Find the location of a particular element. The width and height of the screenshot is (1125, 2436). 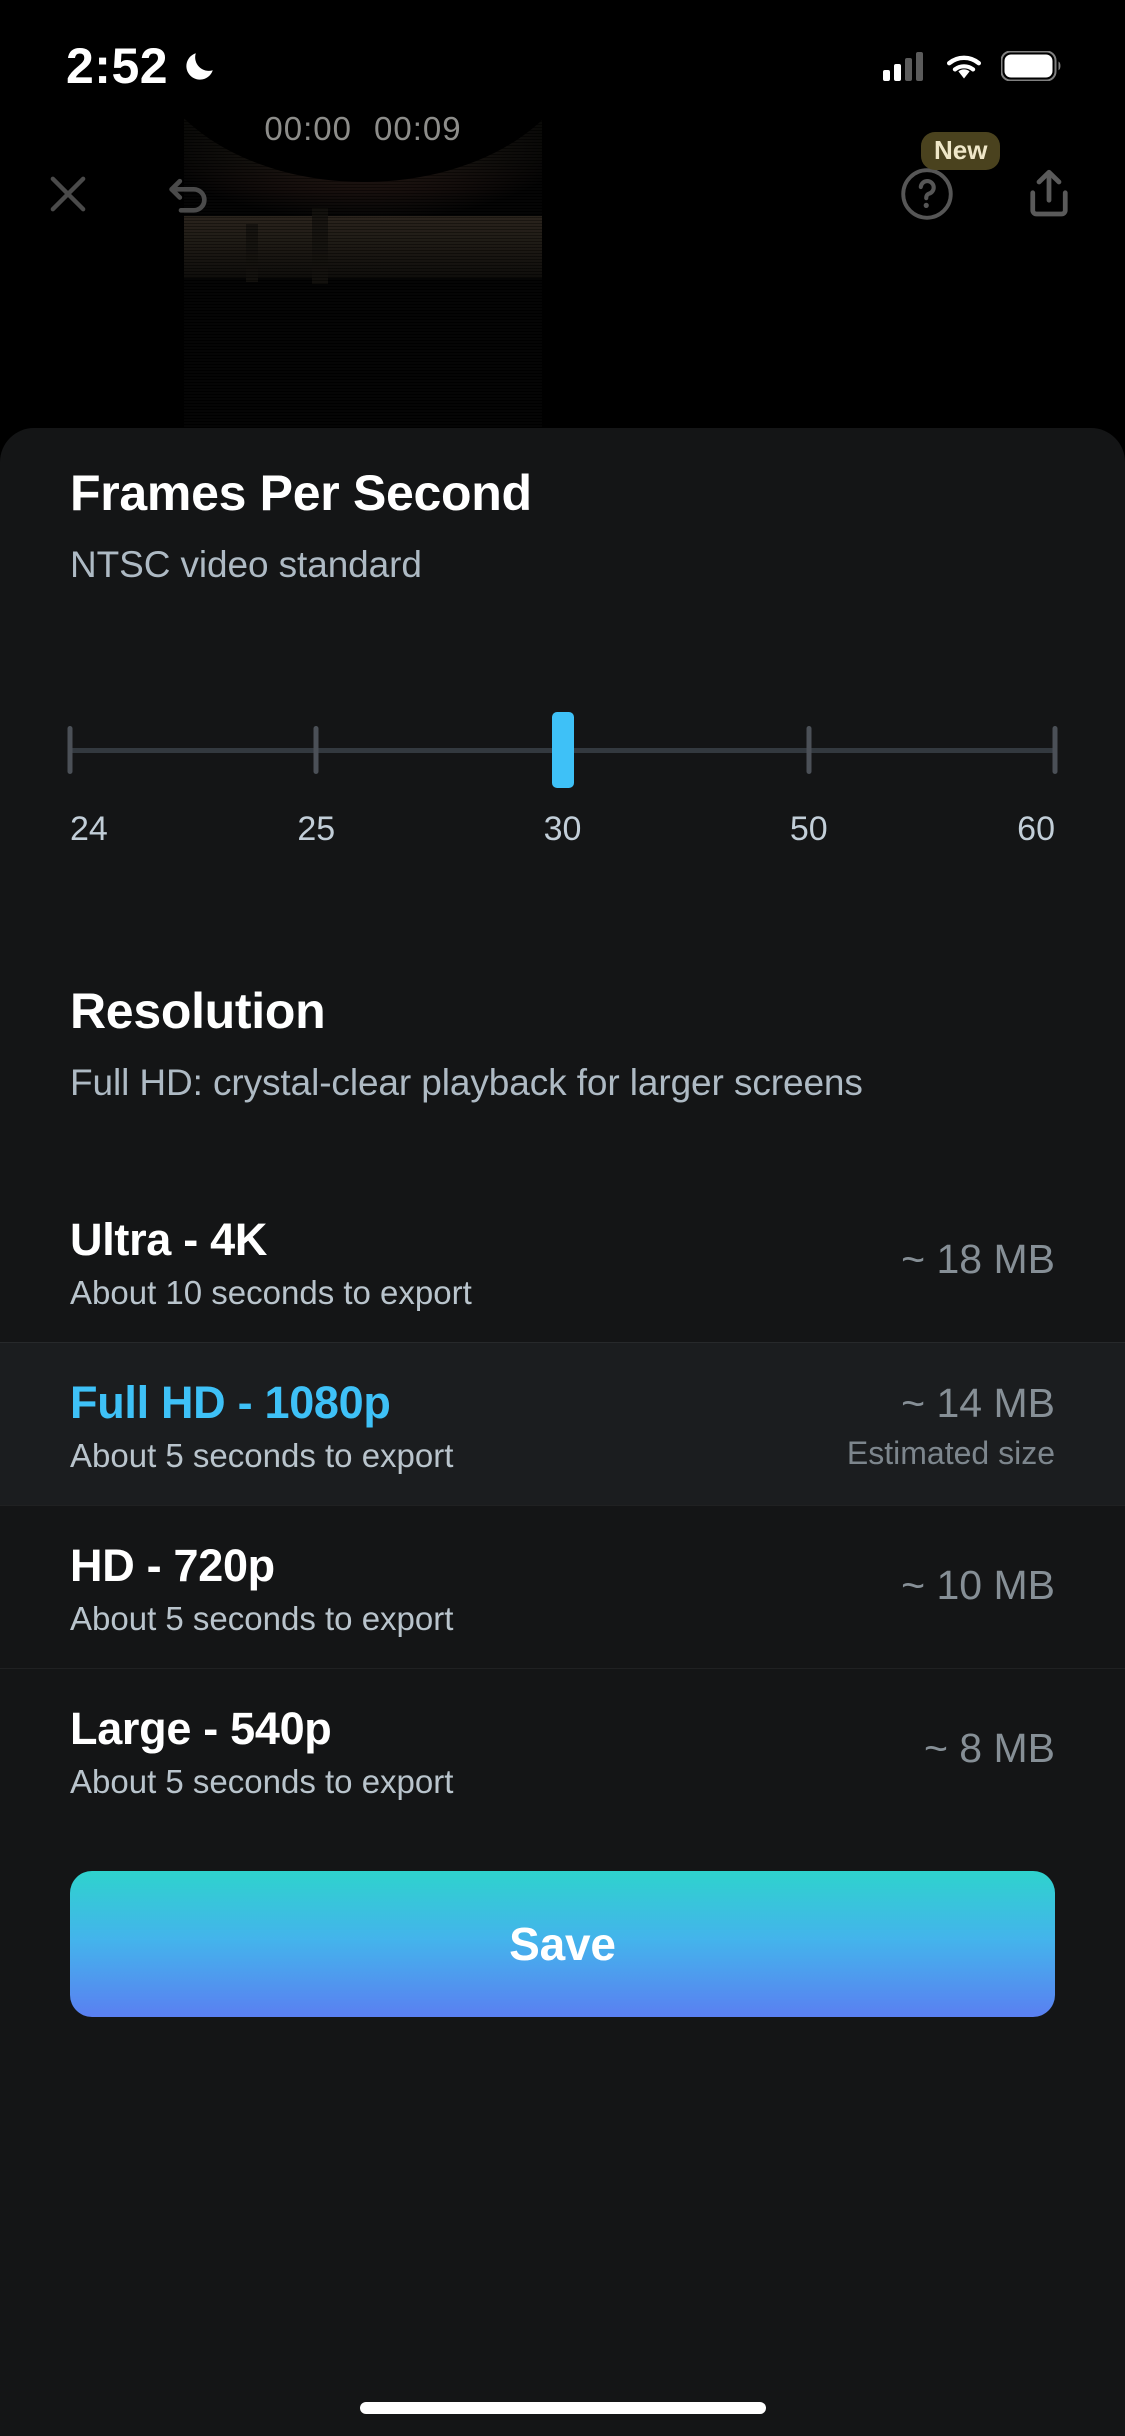

save-button-container: Save is located at coordinates (562, 1924).